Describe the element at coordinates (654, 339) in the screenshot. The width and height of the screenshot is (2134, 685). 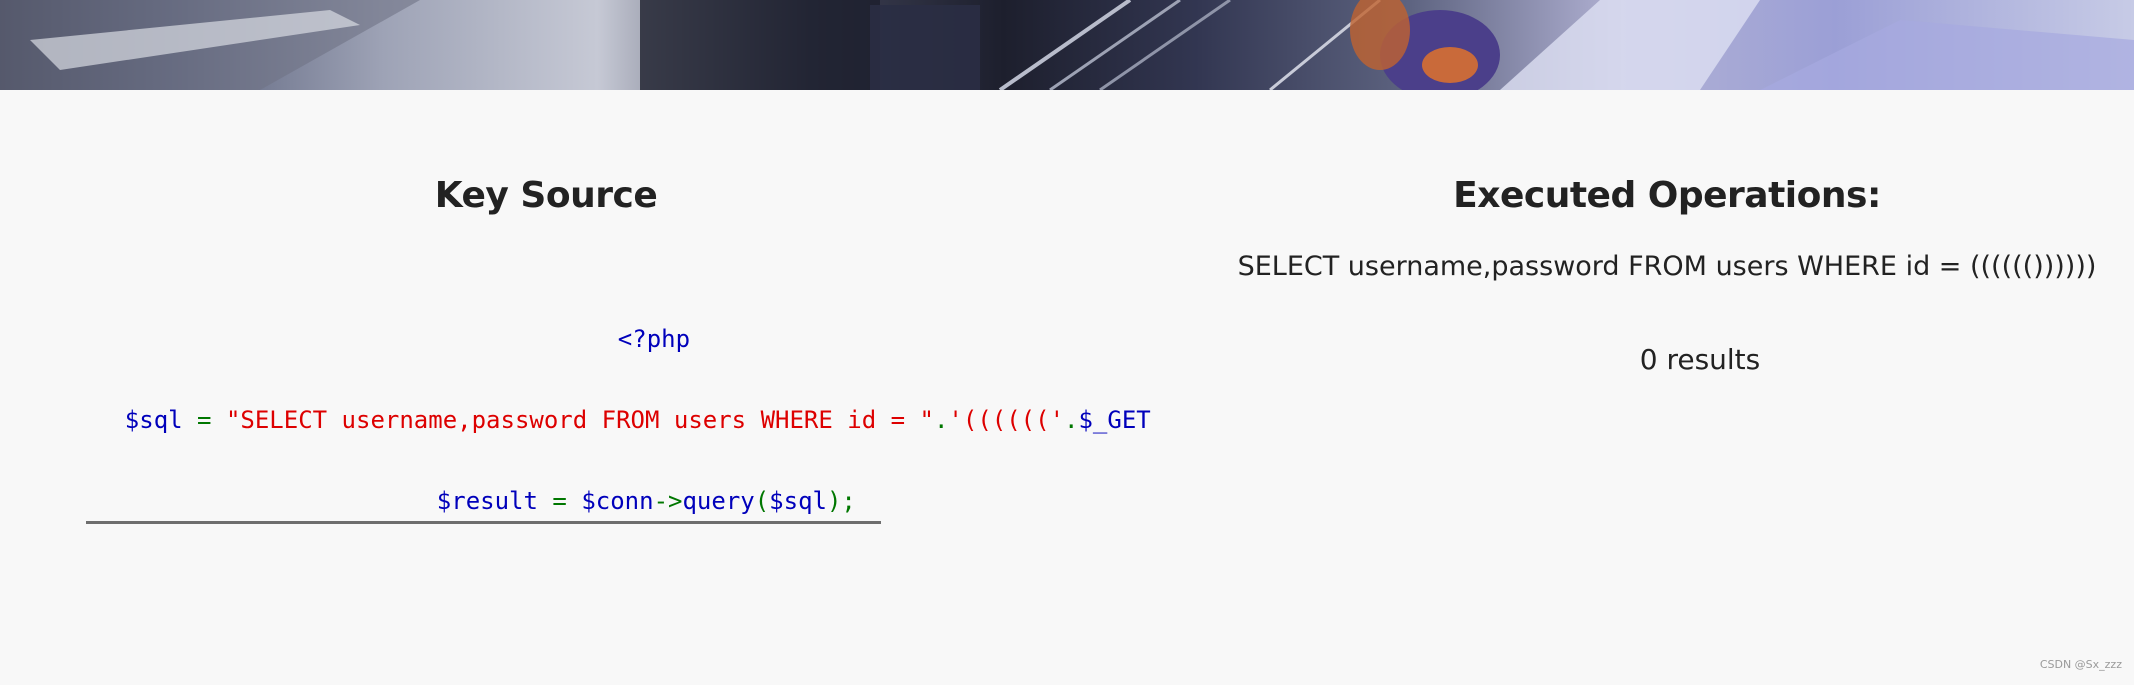
I see `php-open-tag: <?php` at that location.